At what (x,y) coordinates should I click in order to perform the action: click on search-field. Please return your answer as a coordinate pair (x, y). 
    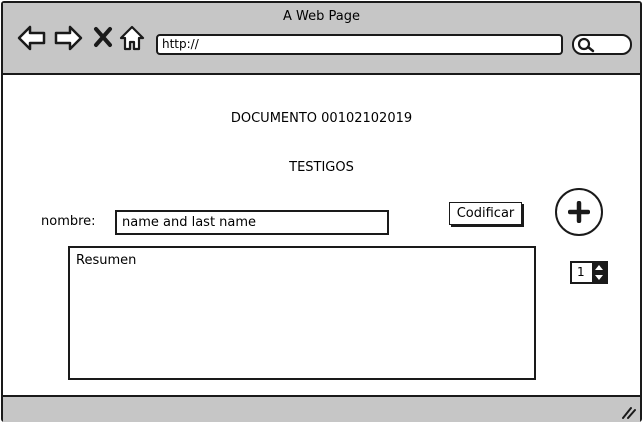
    Looking at the image, I should click on (602, 44).